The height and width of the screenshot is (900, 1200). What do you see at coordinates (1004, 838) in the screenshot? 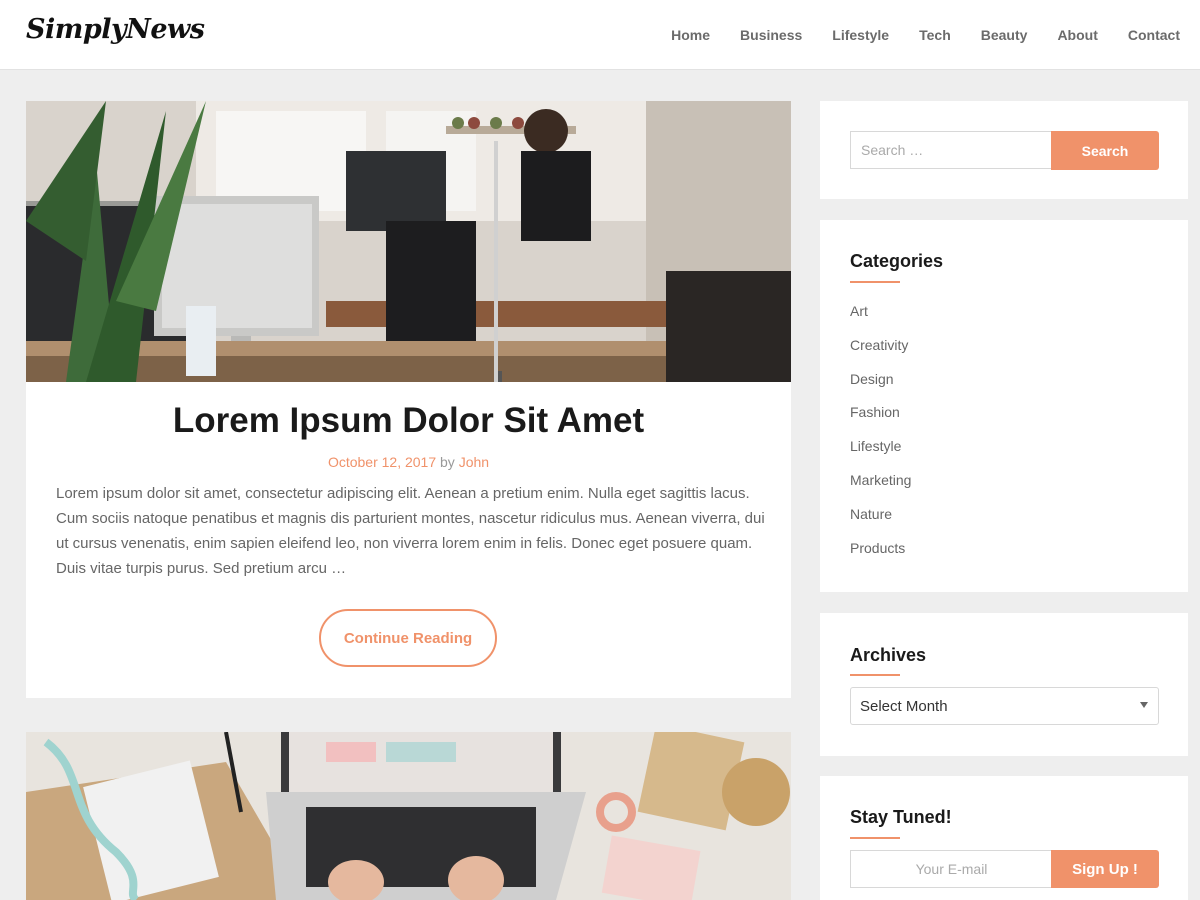
I see `newsletter-widget: Stay Tuned! Your E-mail Sign Up !` at bounding box center [1004, 838].